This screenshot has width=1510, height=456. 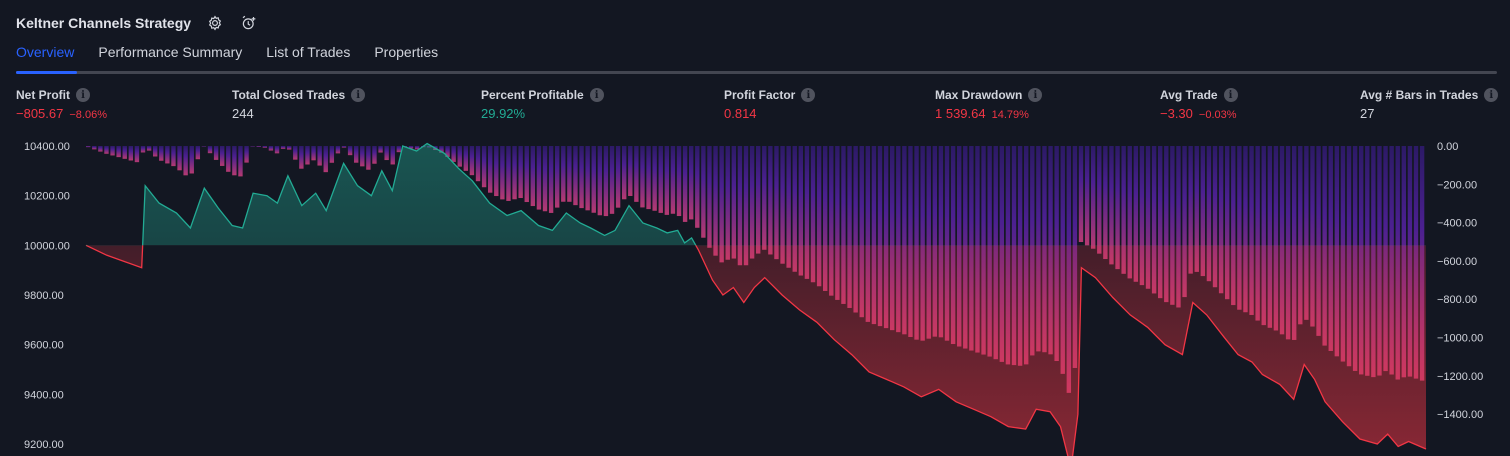 What do you see at coordinates (243, 113) in the screenshot?
I see `total-closed-trades-value: 244` at bounding box center [243, 113].